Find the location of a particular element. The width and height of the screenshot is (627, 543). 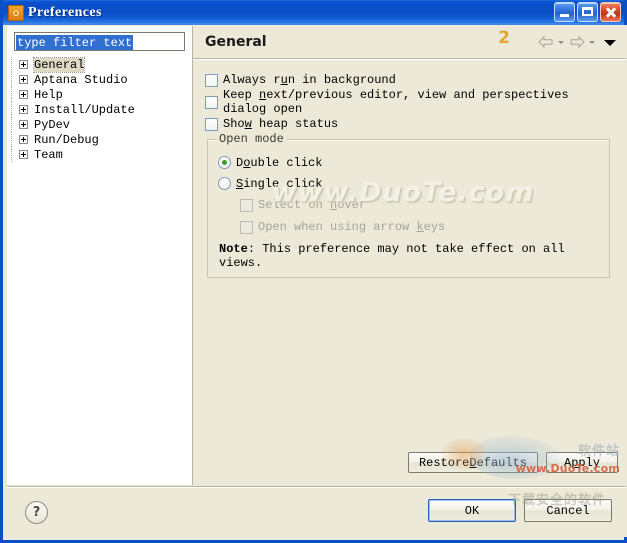

search-input: type filter text is located at coordinates (99, 41).